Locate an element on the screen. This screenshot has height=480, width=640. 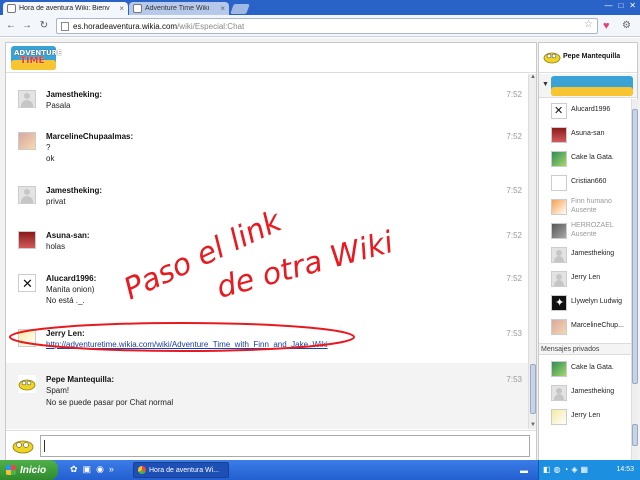
url-host: es.horadeaventura.wikia.com is located at coordinates (125, 26).